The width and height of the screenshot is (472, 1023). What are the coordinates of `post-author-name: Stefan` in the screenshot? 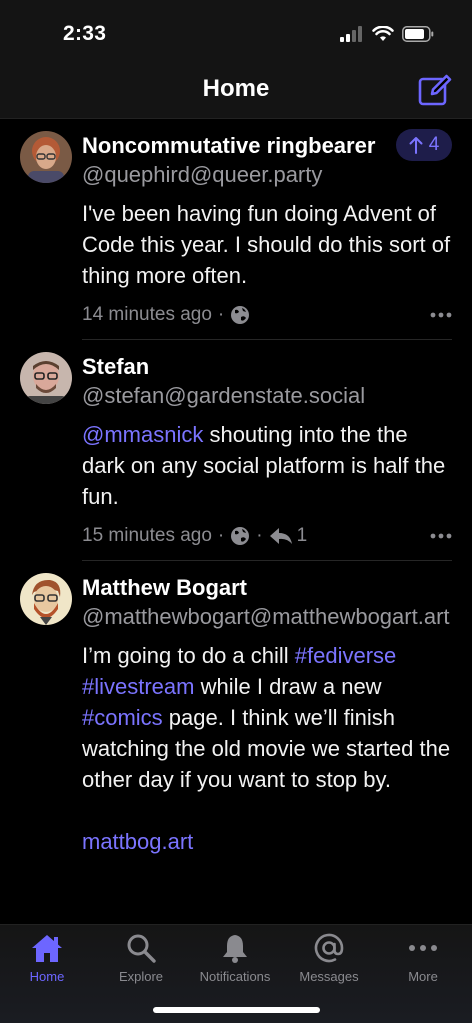 It's located at (267, 366).